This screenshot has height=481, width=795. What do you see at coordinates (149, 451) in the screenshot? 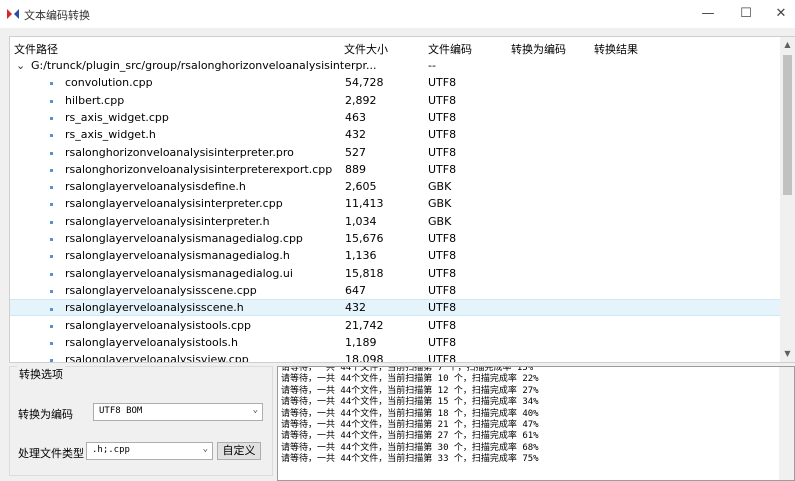
I see `file-type-select: .h;.cpp ⌄` at bounding box center [149, 451].